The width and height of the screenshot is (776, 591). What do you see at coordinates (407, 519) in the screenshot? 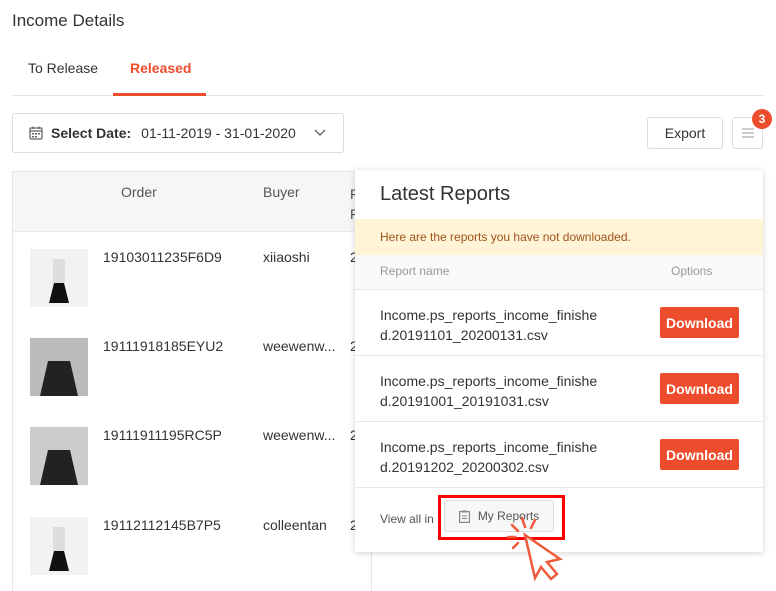
I see `view-all-label: View all in` at bounding box center [407, 519].